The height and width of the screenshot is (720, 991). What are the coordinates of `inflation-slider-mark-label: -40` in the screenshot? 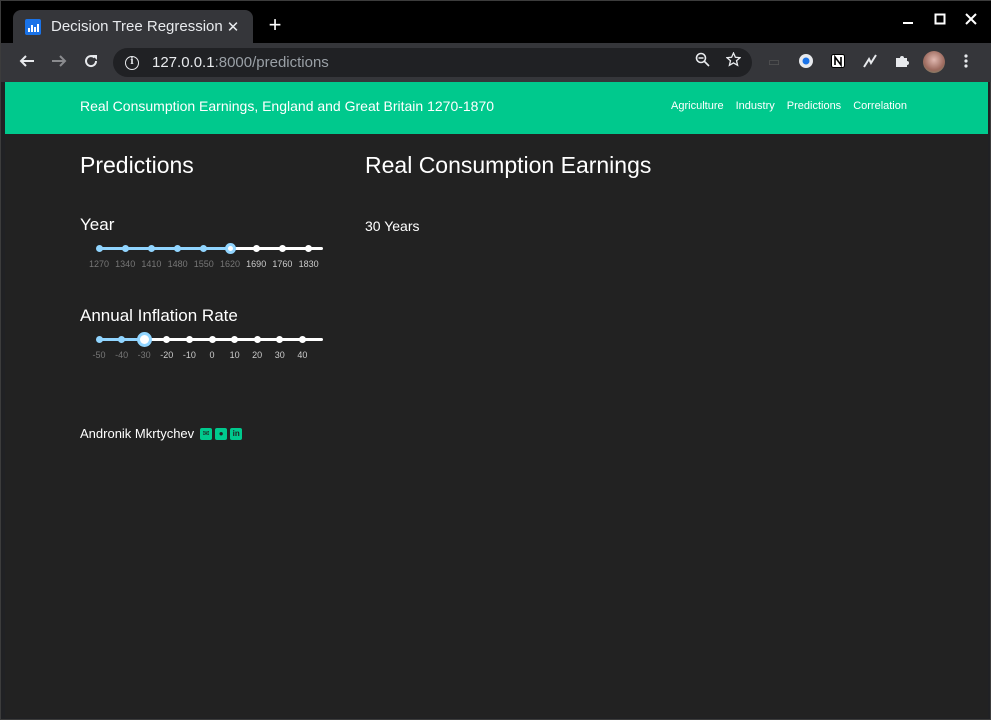 It's located at (121, 355).